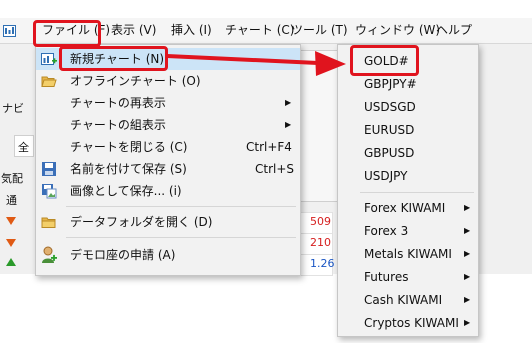 Image resolution: width=532 pixels, height=343 pixels. What do you see at coordinates (168, 125) in the screenshot?
I see `profiles-item: チャートの組表示 ▶` at bounding box center [168, 125].